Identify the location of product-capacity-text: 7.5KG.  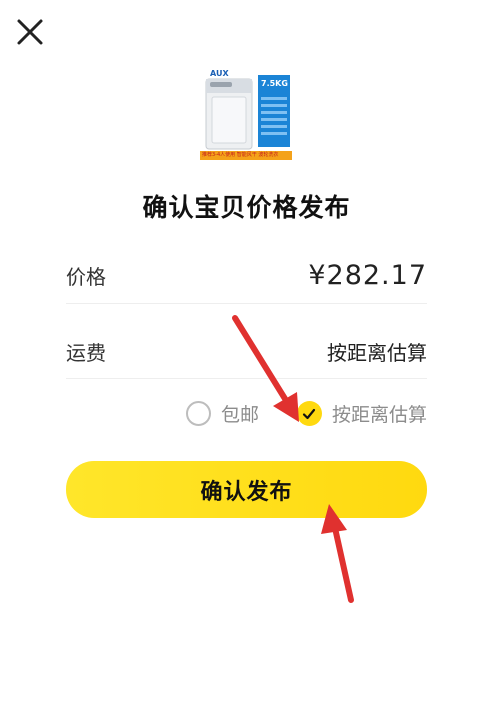
(274, 83).